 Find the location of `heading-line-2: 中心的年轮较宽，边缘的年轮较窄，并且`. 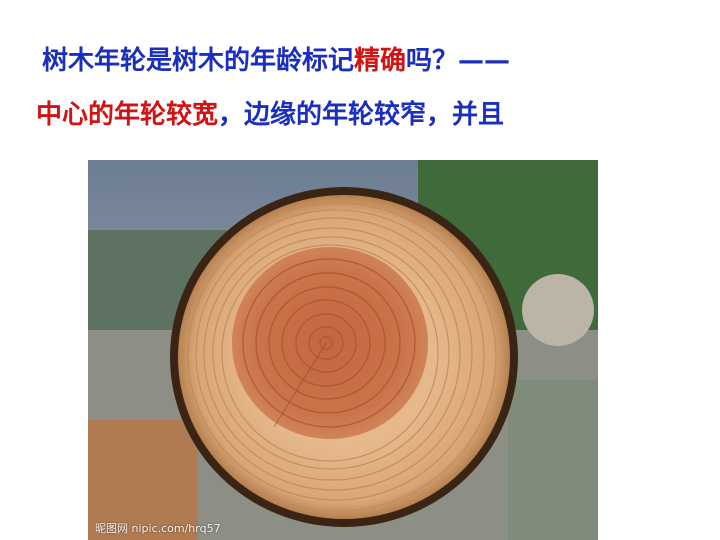

heading-line-2: 中心的年轮较宽，边缘的年轮较窄，并且 is located at coordinates (270, 115).